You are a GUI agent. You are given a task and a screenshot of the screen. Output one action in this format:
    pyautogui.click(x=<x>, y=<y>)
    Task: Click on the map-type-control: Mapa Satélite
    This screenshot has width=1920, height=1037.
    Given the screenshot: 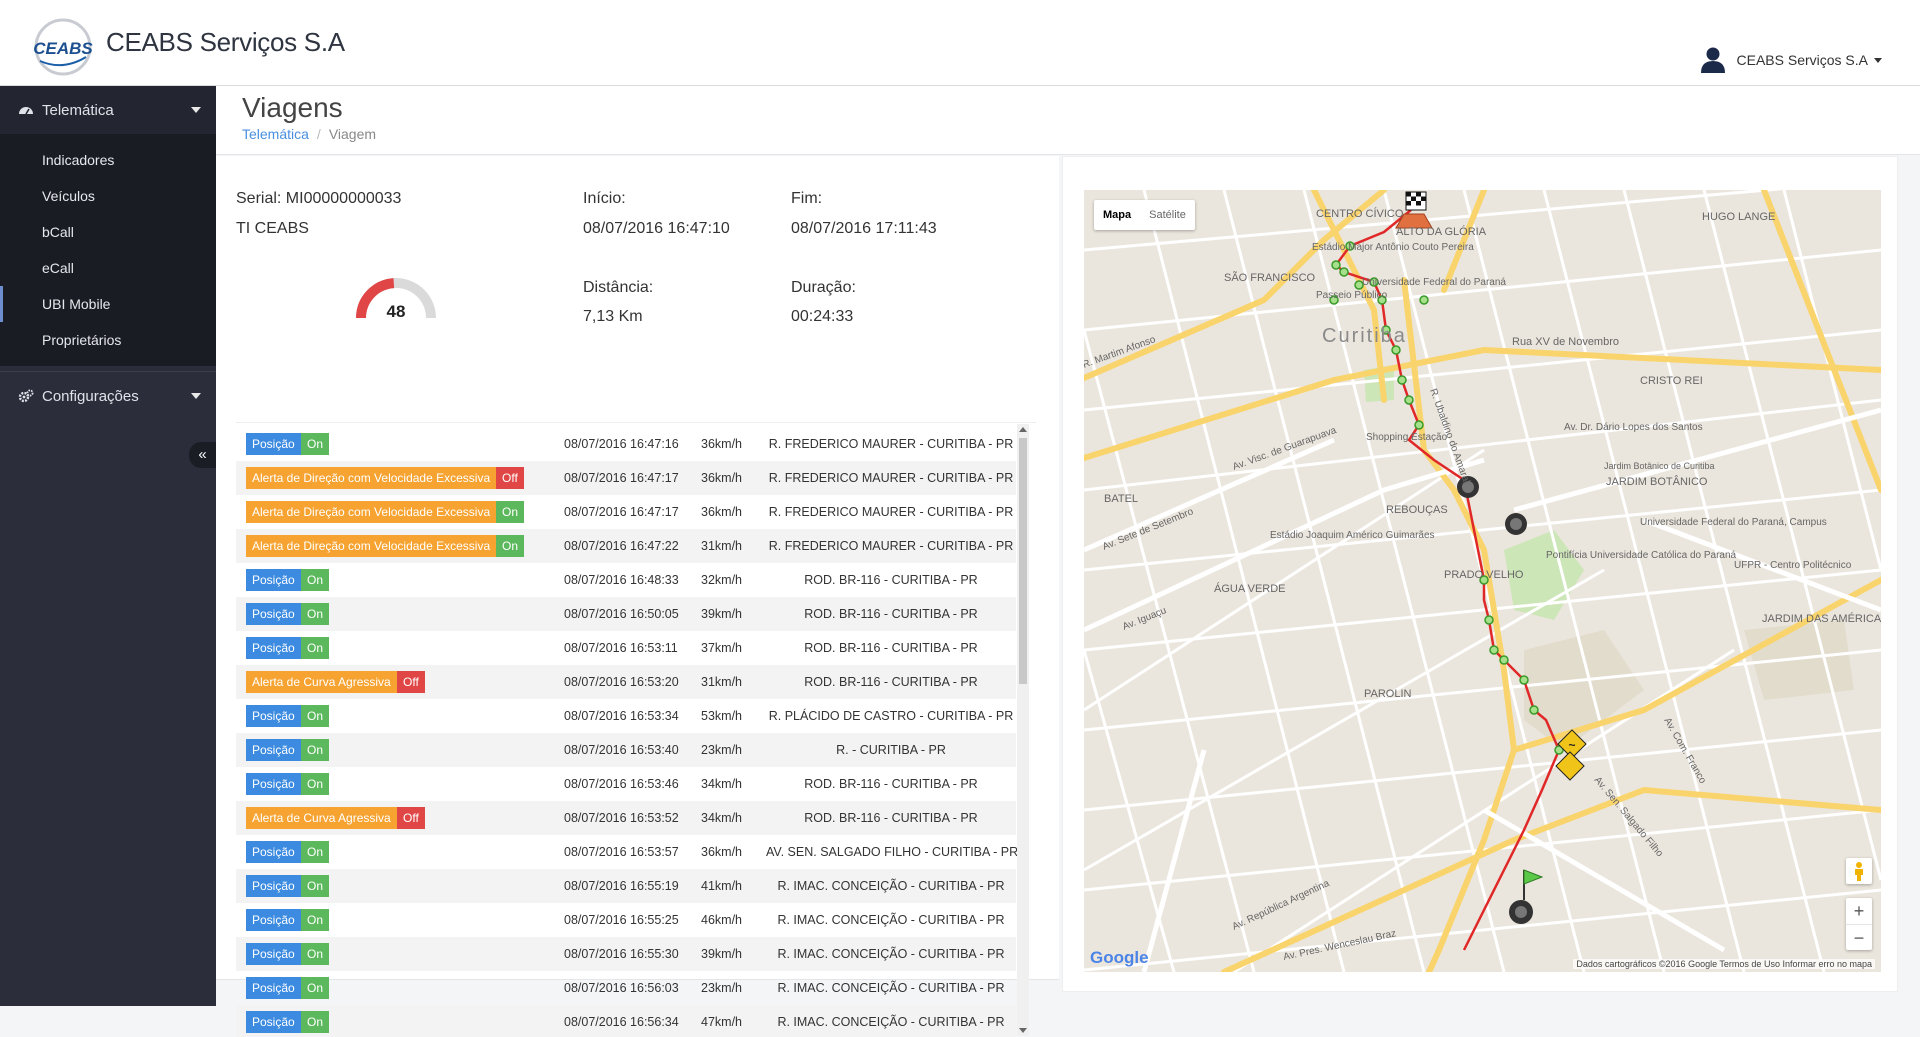 What is the action you would take?
    pyautogui.click(x=1144, y=215)
    